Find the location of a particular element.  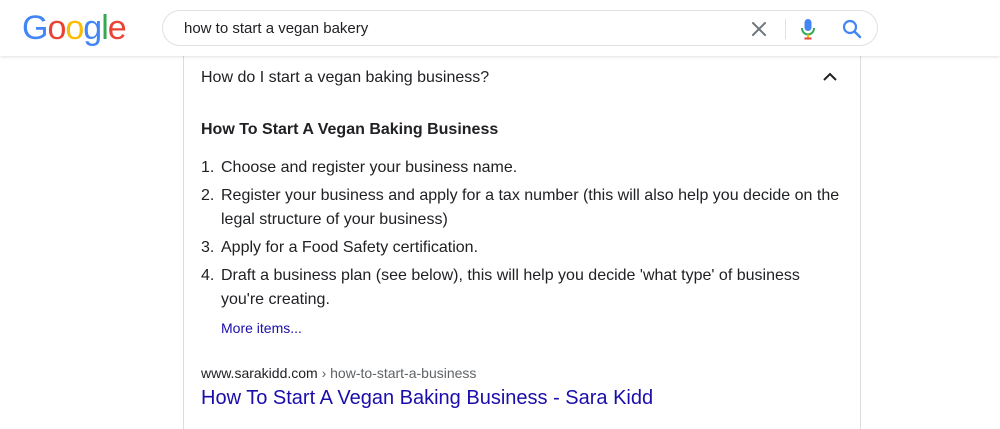

close-icon is located at coordinates (759, 29).